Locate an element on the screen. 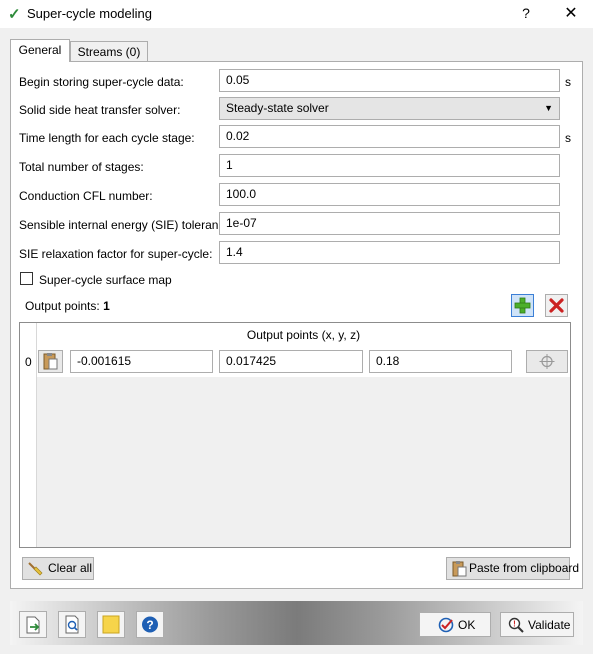  delete-icon is located at coordinates (556, 305).